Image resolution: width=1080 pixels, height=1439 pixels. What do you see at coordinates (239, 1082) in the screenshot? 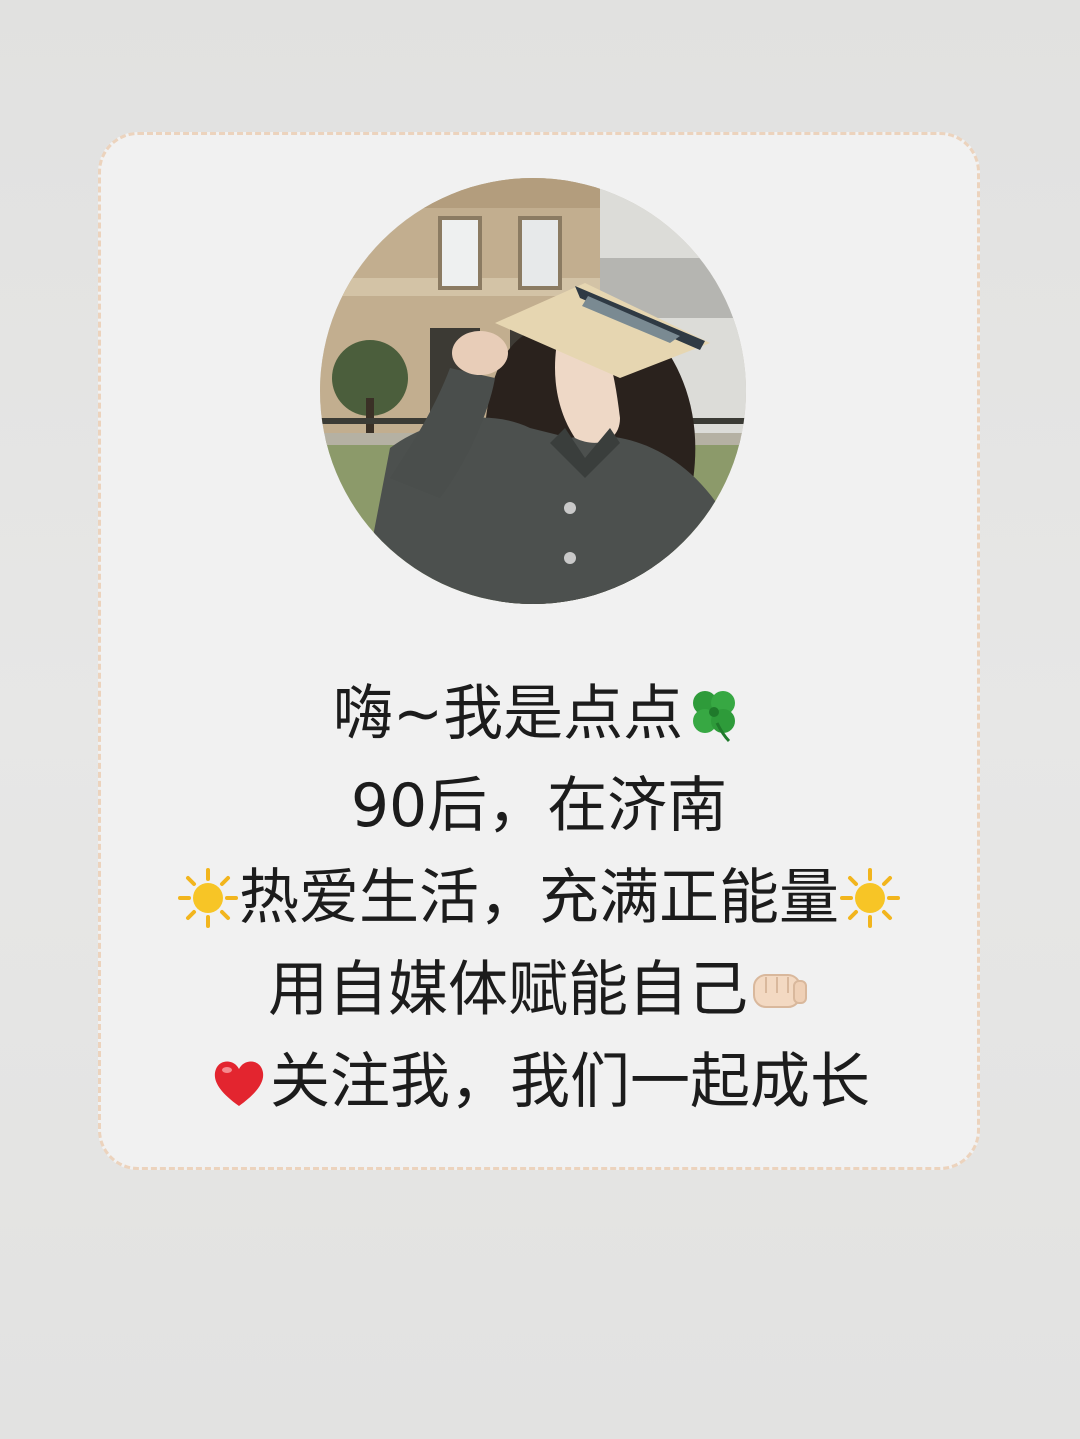
I see `heart-icon` at bounding box center [239, 1082].